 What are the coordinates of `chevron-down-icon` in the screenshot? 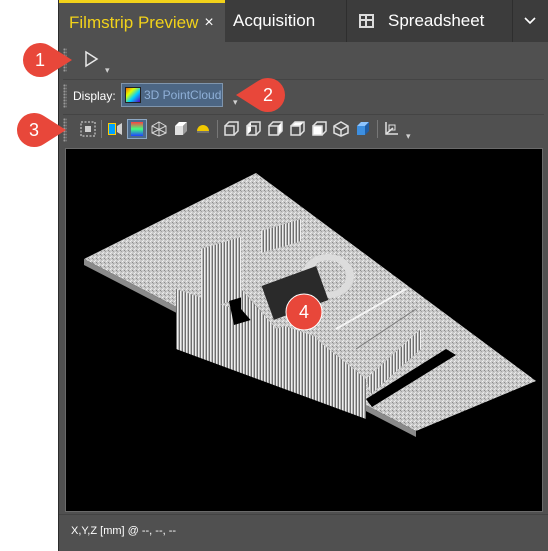 It's located at (530, 21).